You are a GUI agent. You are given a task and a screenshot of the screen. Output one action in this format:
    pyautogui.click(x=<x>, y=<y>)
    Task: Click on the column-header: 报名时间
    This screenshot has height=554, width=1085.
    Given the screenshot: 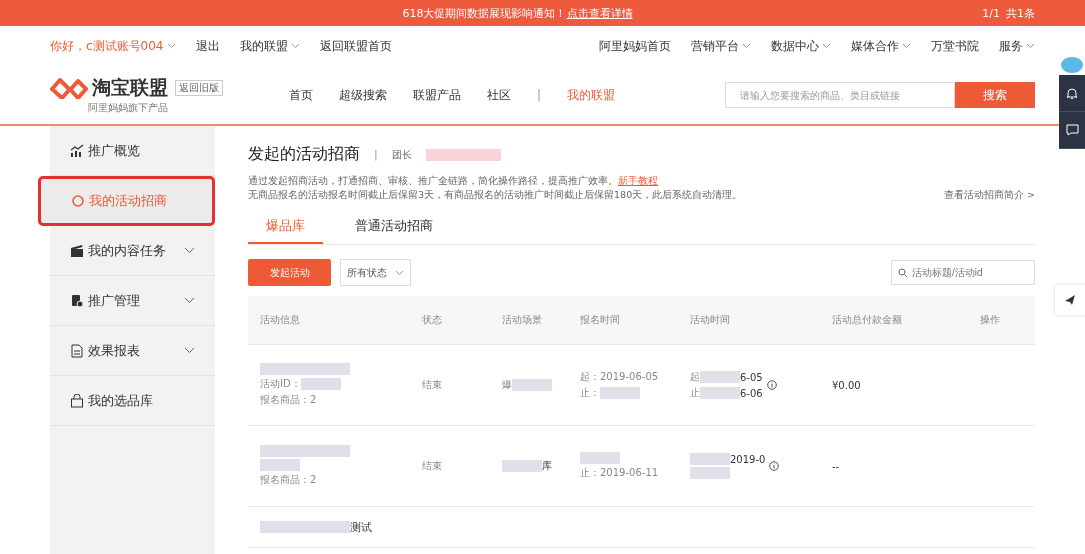 What is the action you would take?
    pyautogui.click(x=600, y=320)
    